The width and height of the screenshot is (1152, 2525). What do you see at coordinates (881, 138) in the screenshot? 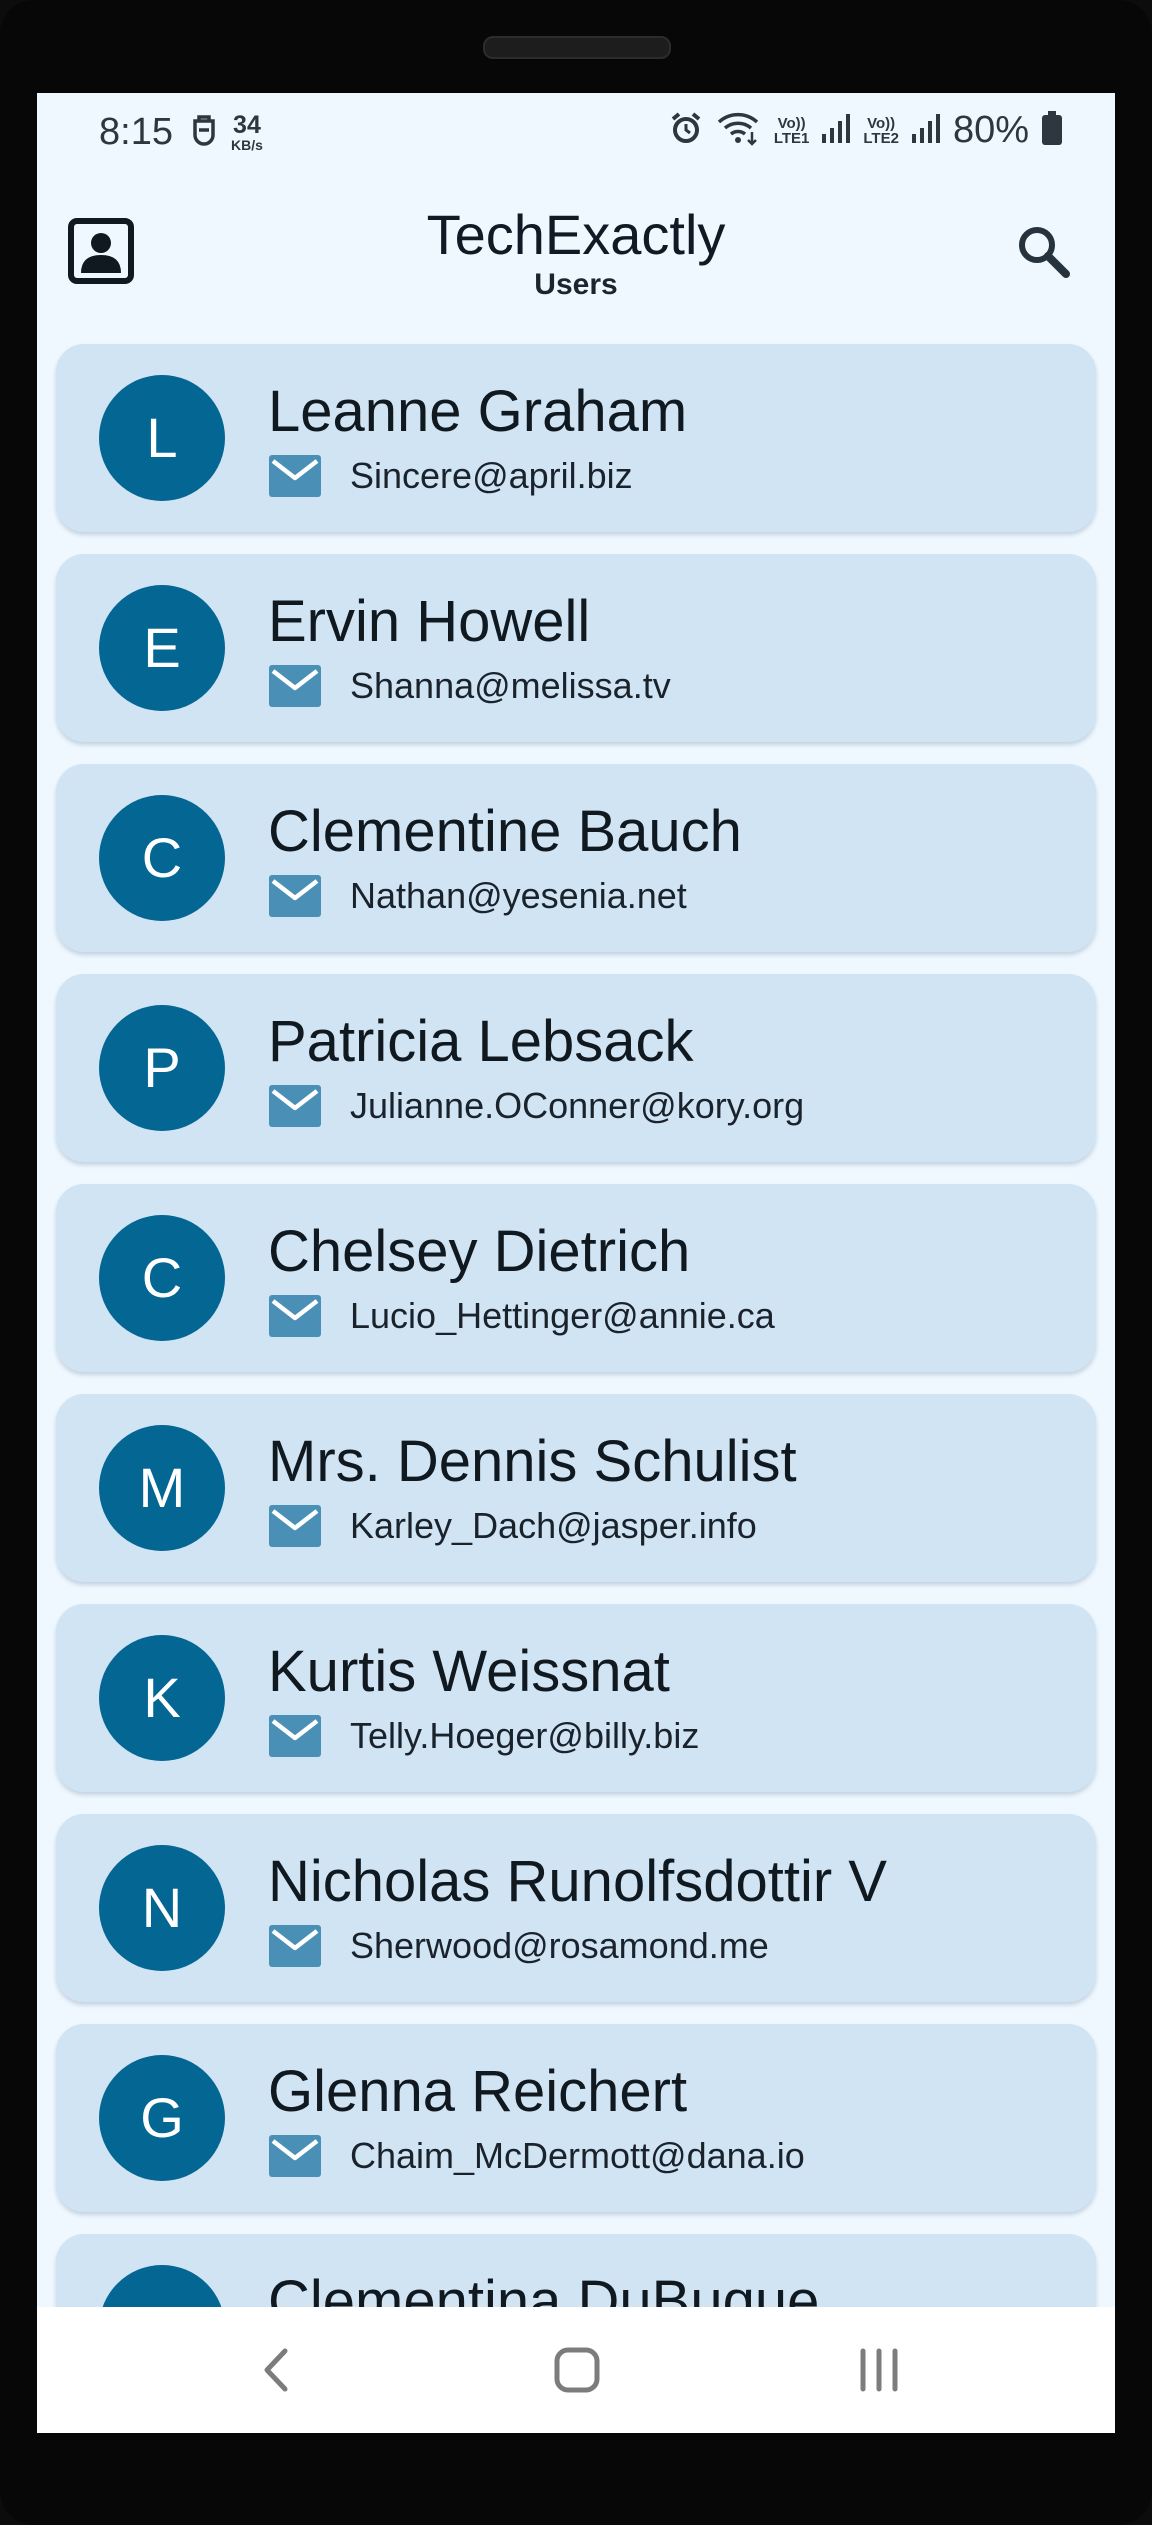
I see `lte2-label: LTE2` at bounding box center [881, 138].